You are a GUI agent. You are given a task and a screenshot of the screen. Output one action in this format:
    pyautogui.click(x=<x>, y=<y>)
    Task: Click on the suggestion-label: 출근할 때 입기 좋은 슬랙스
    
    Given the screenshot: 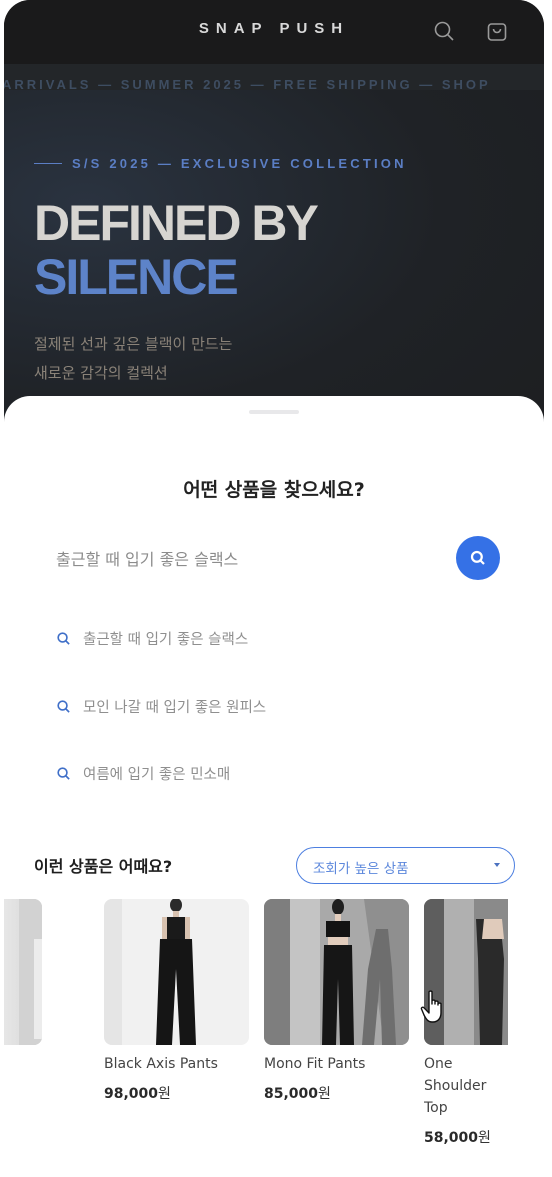 What is the action you would take?
    pyautogui.click(x=166, y=639)
    